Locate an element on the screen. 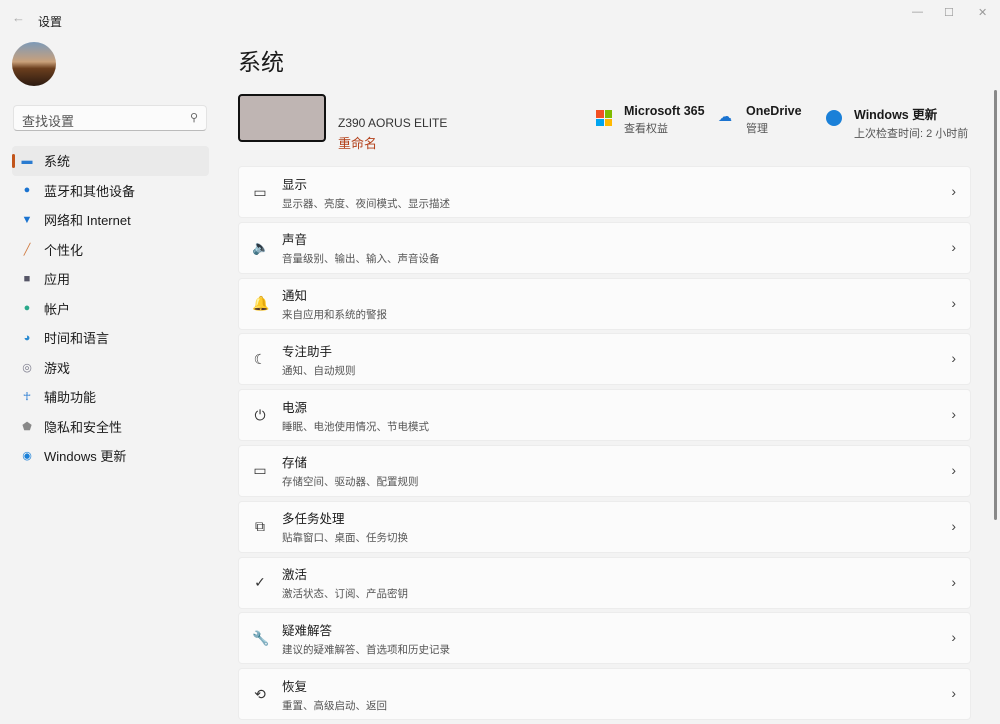  item-subtitle: 睡眠、电池使用情况、节电模式 is located at coordinates (355, 426).